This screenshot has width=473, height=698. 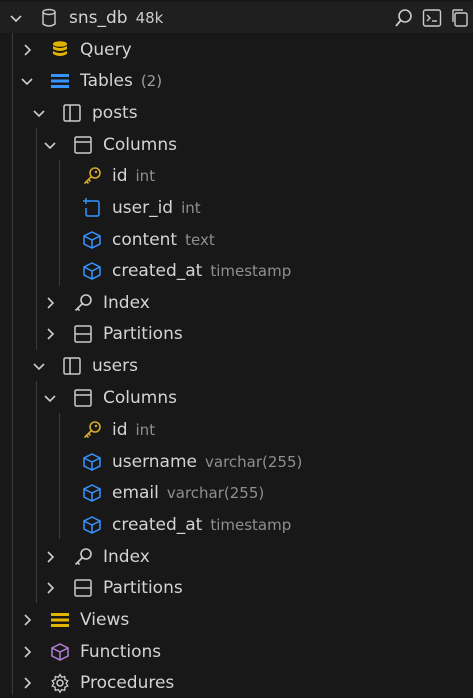 I want to click on tree-item-functions: Functions, so click(x=236, y=651).